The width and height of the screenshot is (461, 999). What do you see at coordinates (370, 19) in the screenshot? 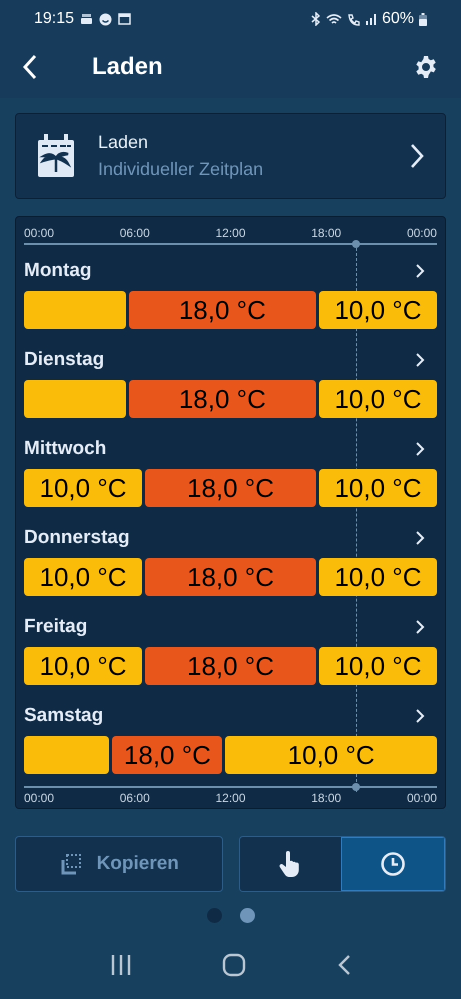
I see `signal-icon` at bounding box center [370, 19].